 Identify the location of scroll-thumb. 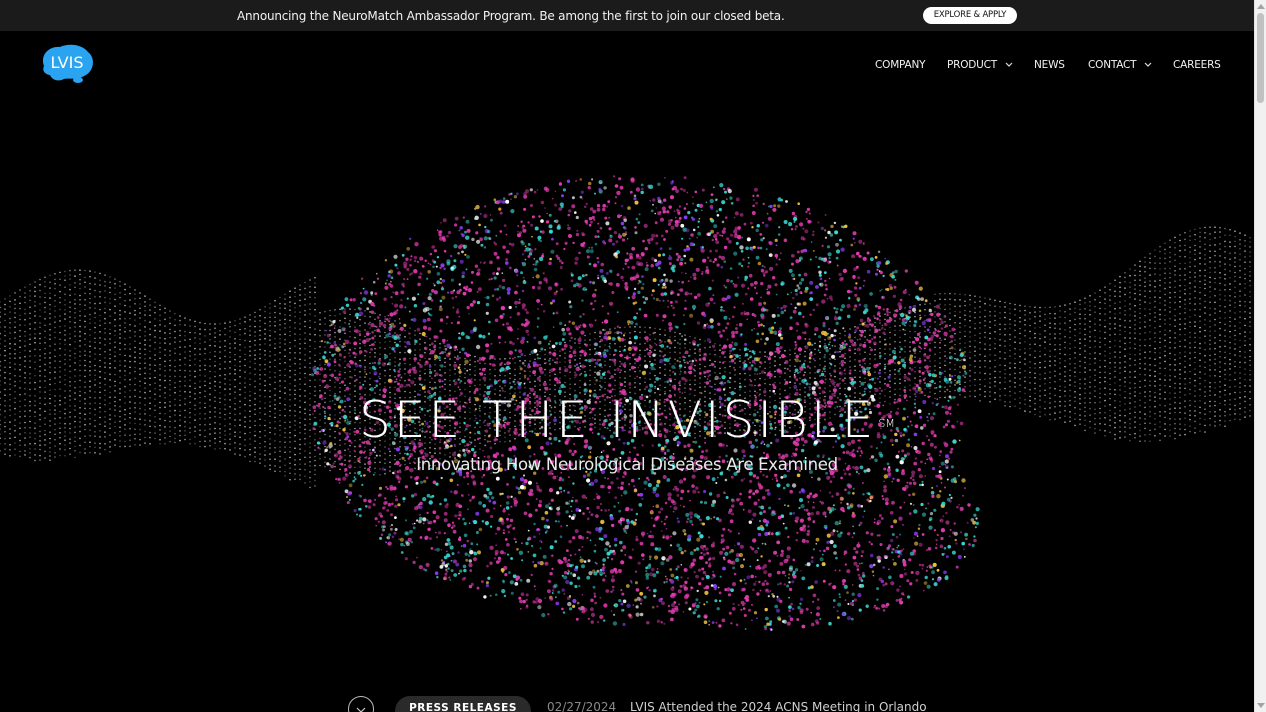
(1260, 58).